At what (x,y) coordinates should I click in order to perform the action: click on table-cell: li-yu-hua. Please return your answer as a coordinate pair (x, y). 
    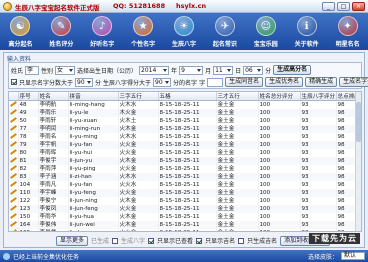
    Looking at the image, I should click on (93, 217).